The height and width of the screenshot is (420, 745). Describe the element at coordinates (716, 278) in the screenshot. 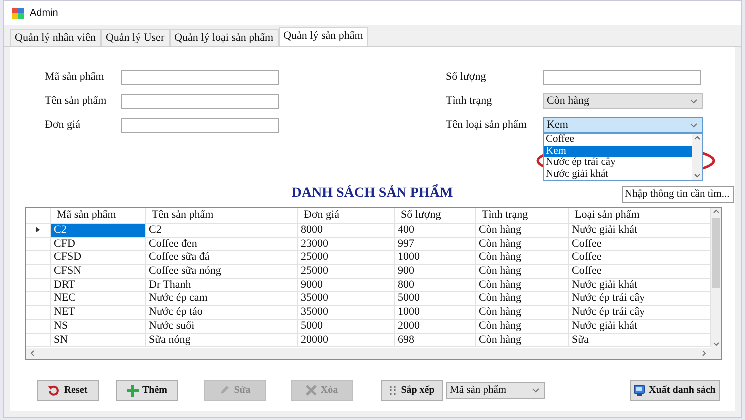

I see `vertical-scrollbar` at that location.